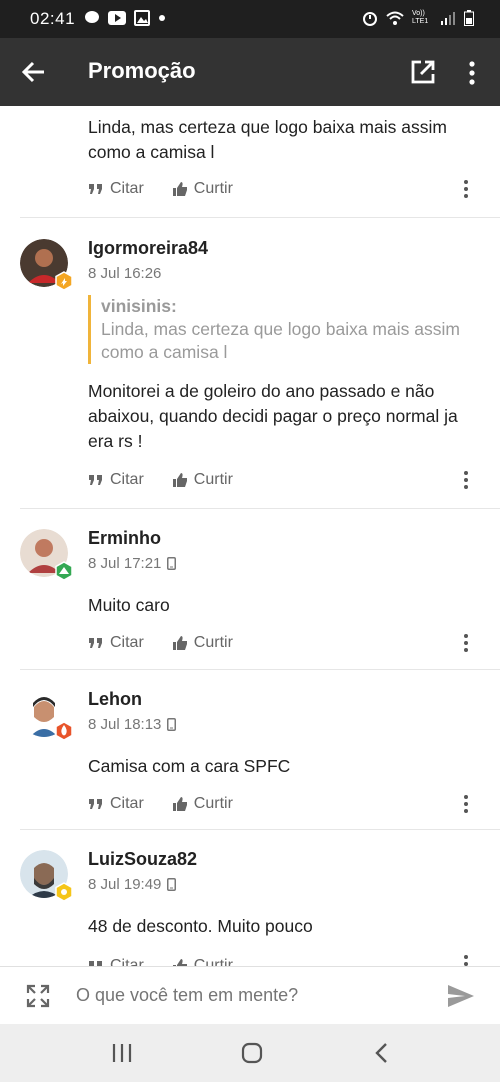 This screenshot has width=500, height=1082. What do you see at coordinates (53, 18) in the screenshot?
I see `status-time: 02:41` at bounding box center [53, 18].